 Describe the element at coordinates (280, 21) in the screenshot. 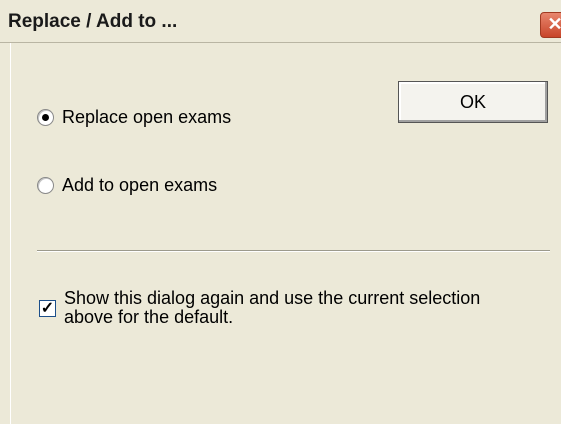

I see `title-bar: Replace / Add to ... ✕` at that location.